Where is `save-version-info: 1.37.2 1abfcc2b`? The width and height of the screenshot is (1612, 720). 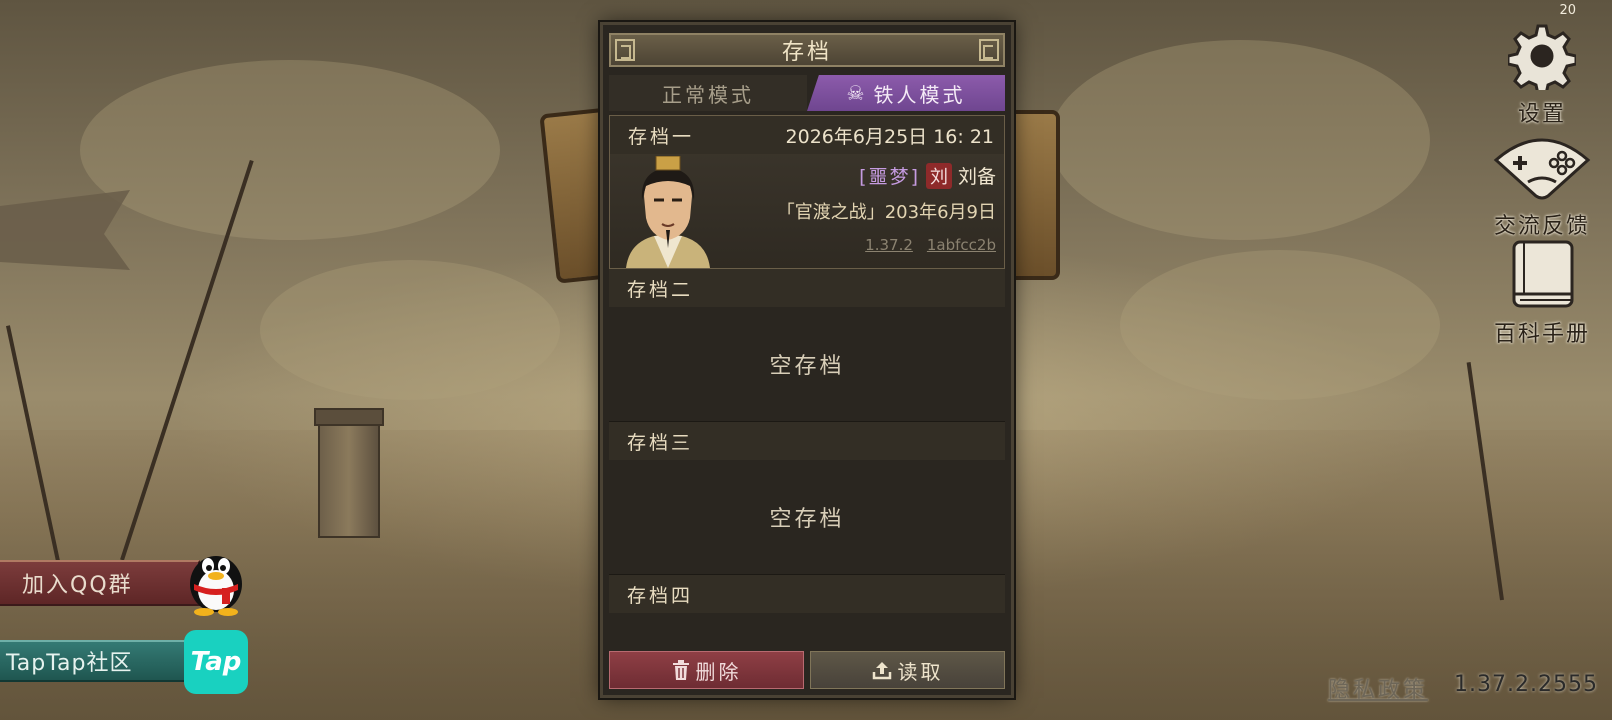 save-version-info: 1.37.2 1abfcc2b is located at coordinates (930, 245).